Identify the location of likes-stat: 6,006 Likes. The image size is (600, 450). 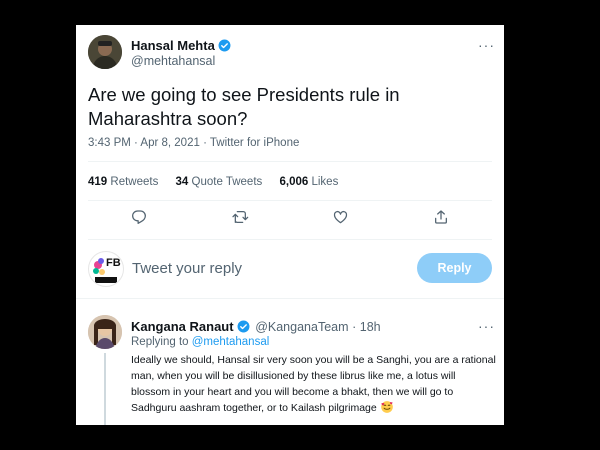
(308, 182).